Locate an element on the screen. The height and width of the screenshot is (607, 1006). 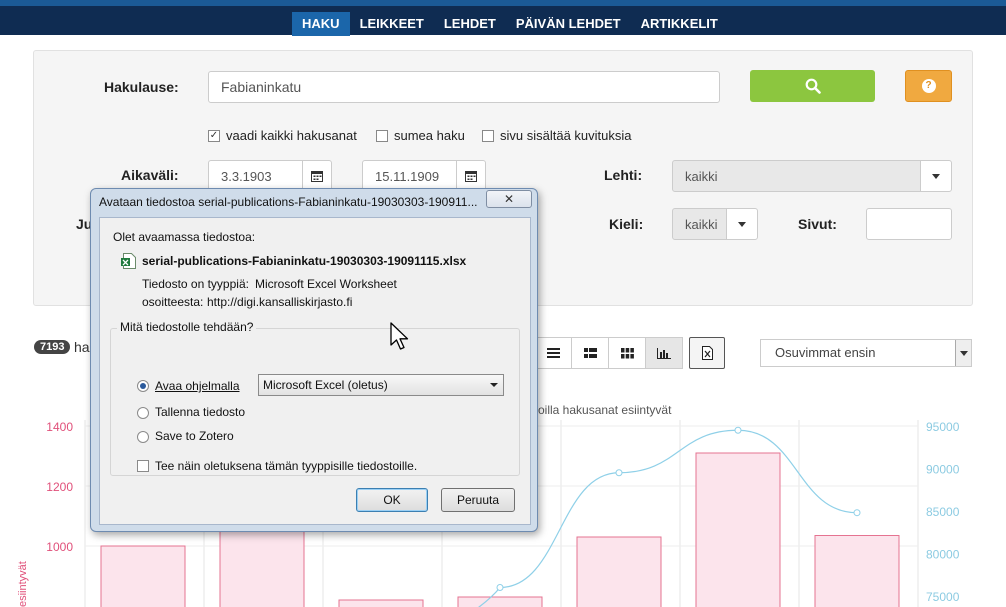
file-type-value: Microsoft Excel Worksheet is located at coordinates (326, 284).